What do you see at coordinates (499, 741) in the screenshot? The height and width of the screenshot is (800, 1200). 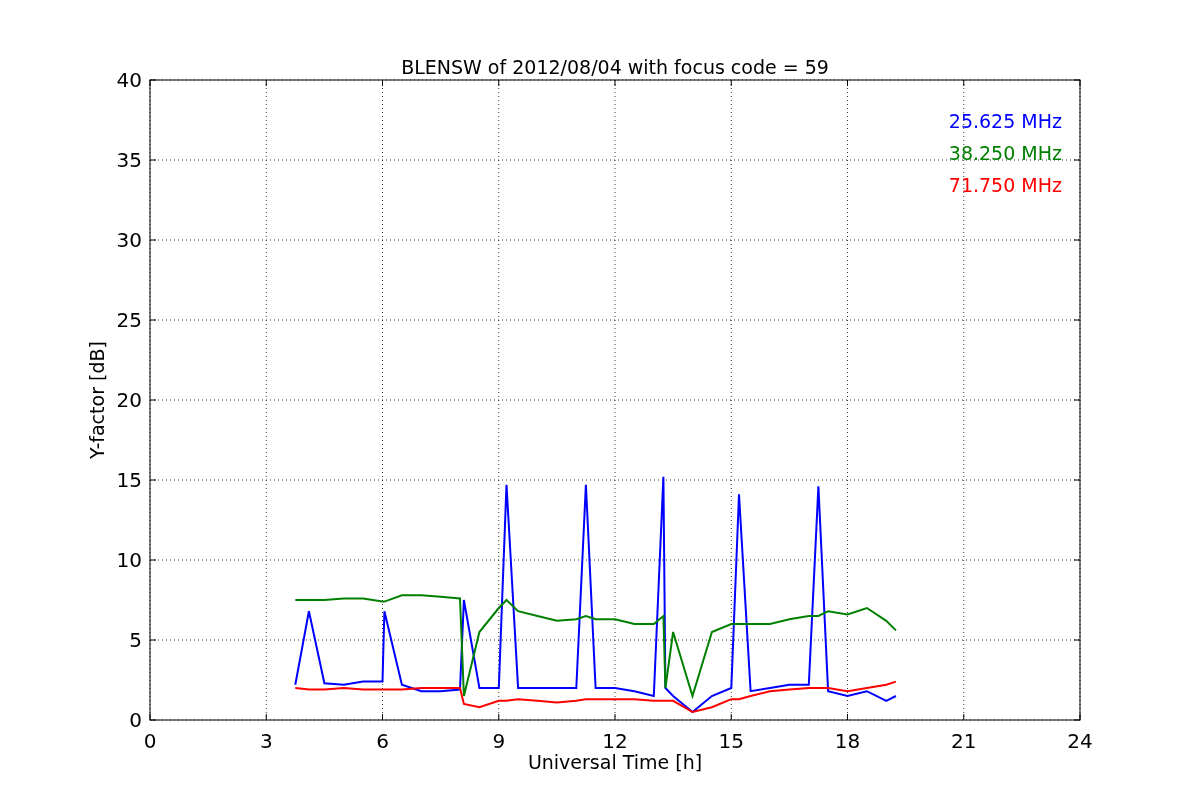 I see `tick-label: 9` at bounding box center [499, 741].